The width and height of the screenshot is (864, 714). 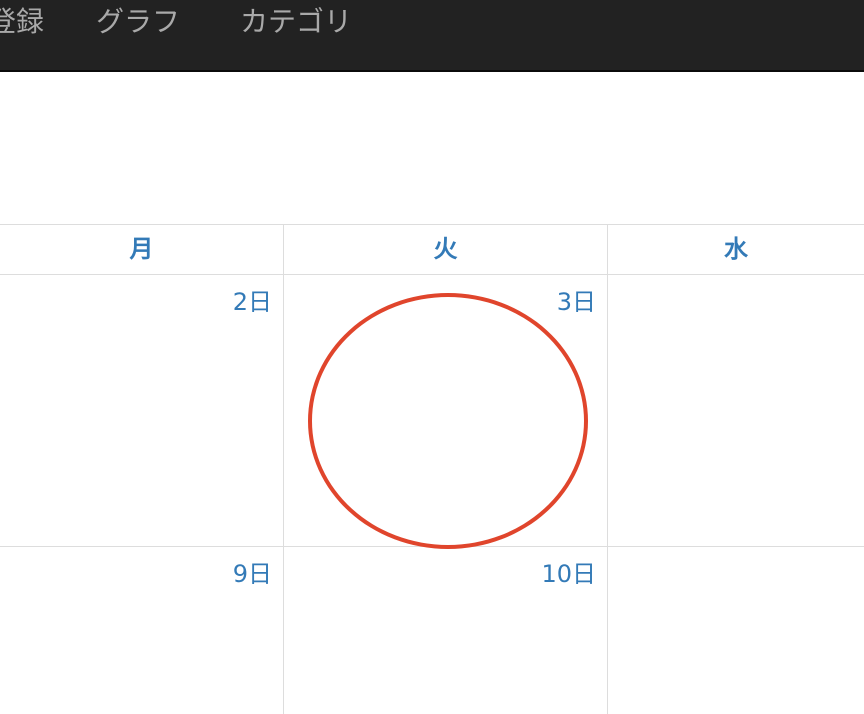 I want to click on day-cell-9: 9日, so click(x=141, y=630).